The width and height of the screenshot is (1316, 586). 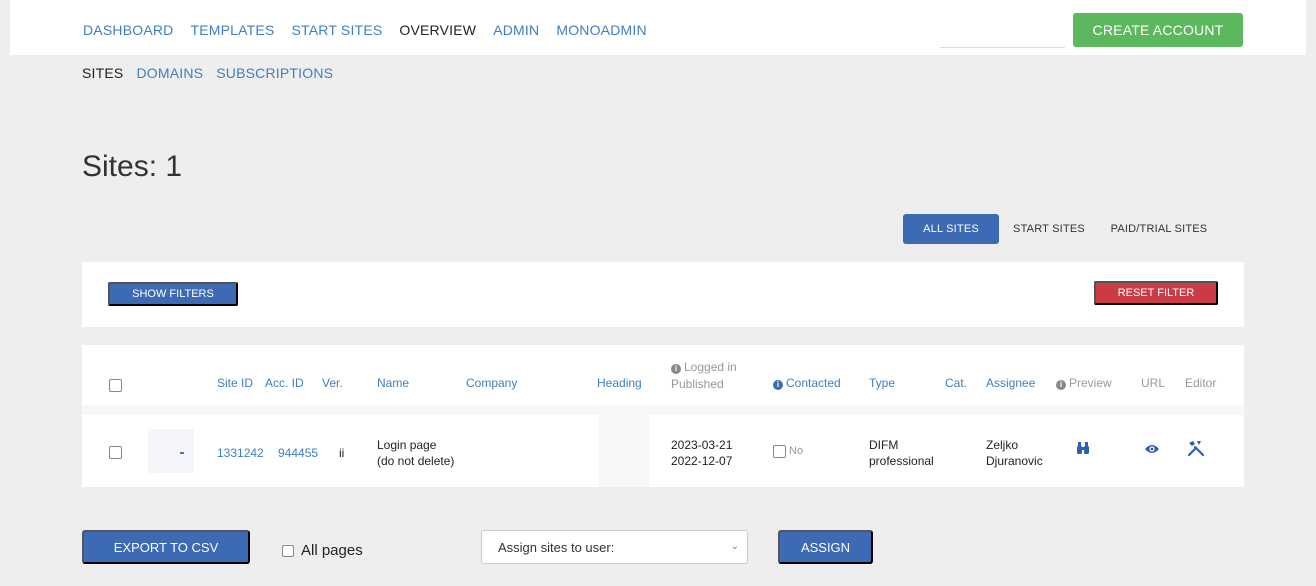 What do you see at coordinates (416, 461) in the screenshot?
I see `cell-name-line2: (do not delete)` at bounding box center [416, 461].